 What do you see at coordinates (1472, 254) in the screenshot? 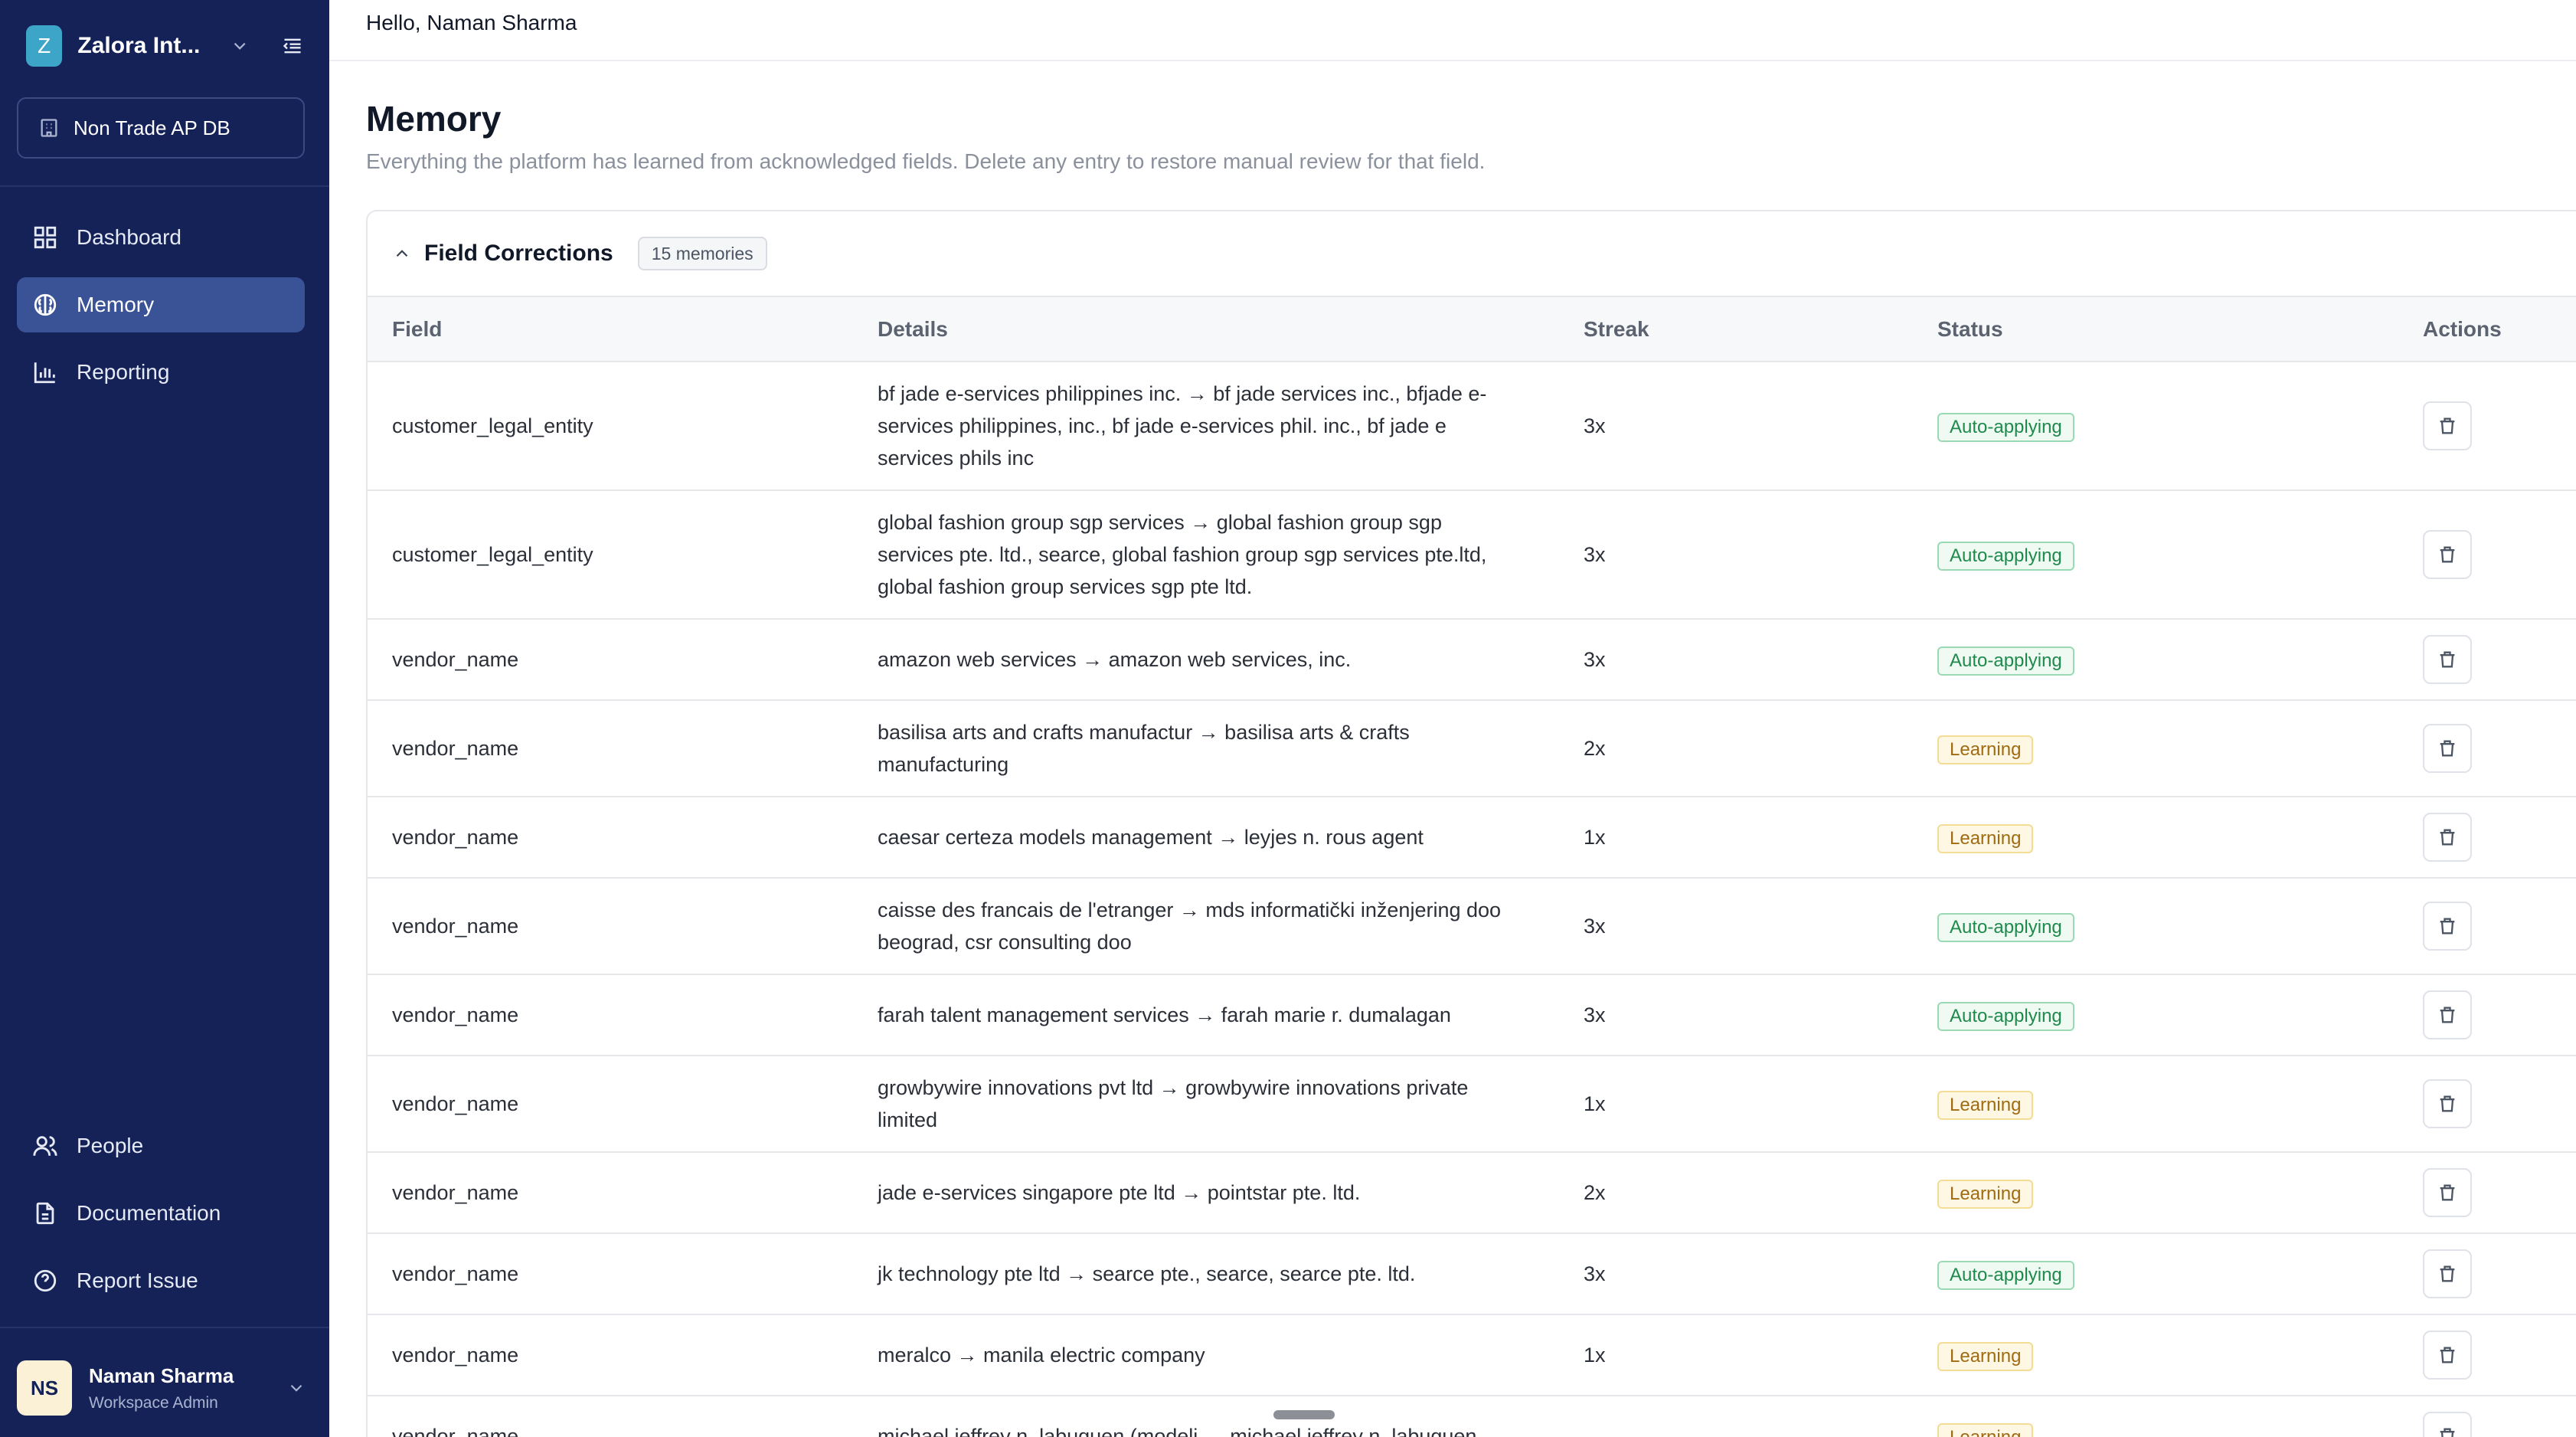
I see `card-header: Field Corrections 15 memories` at bounding box center [1472, 254].